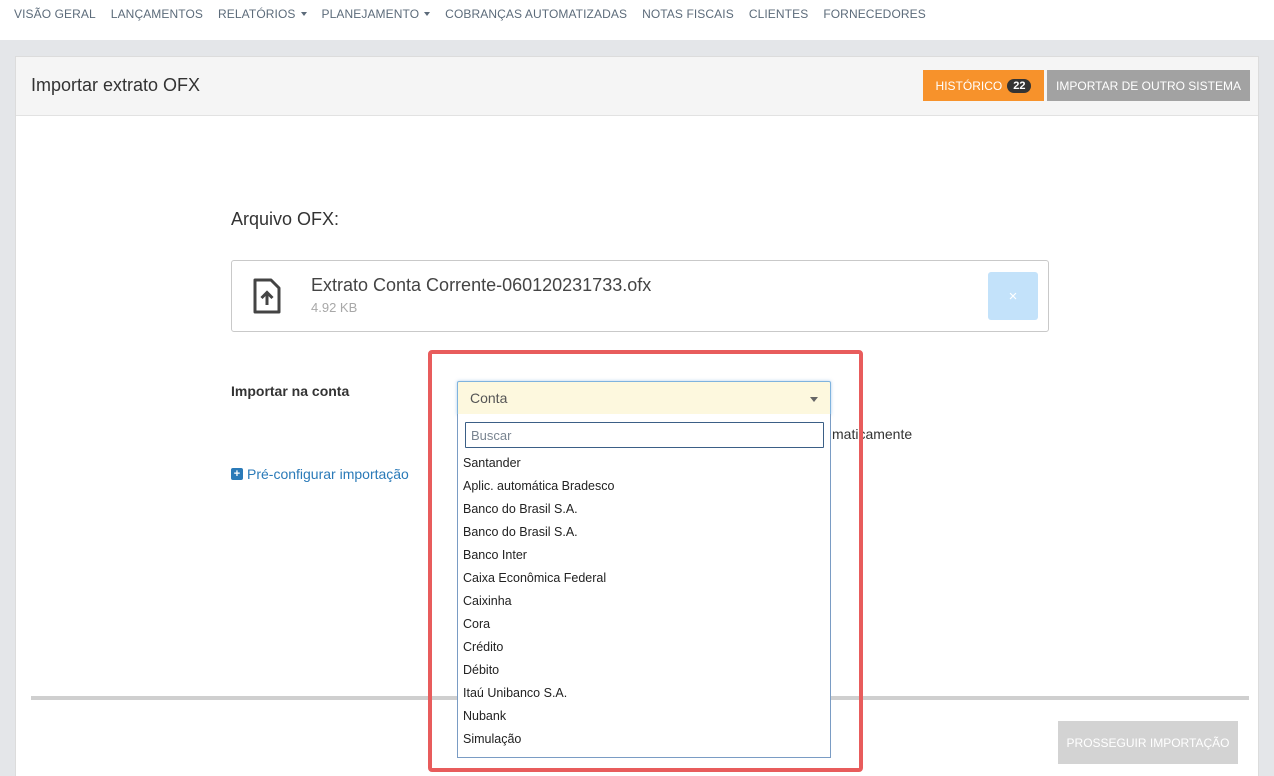 The image size is (1274, 776). What do you see at coordinates (1148, 85) in the screenshot?
I see `import-other-system-button: IMPORTAR DE OUTRO SISTEMA` at bounding box center [1148, 85].